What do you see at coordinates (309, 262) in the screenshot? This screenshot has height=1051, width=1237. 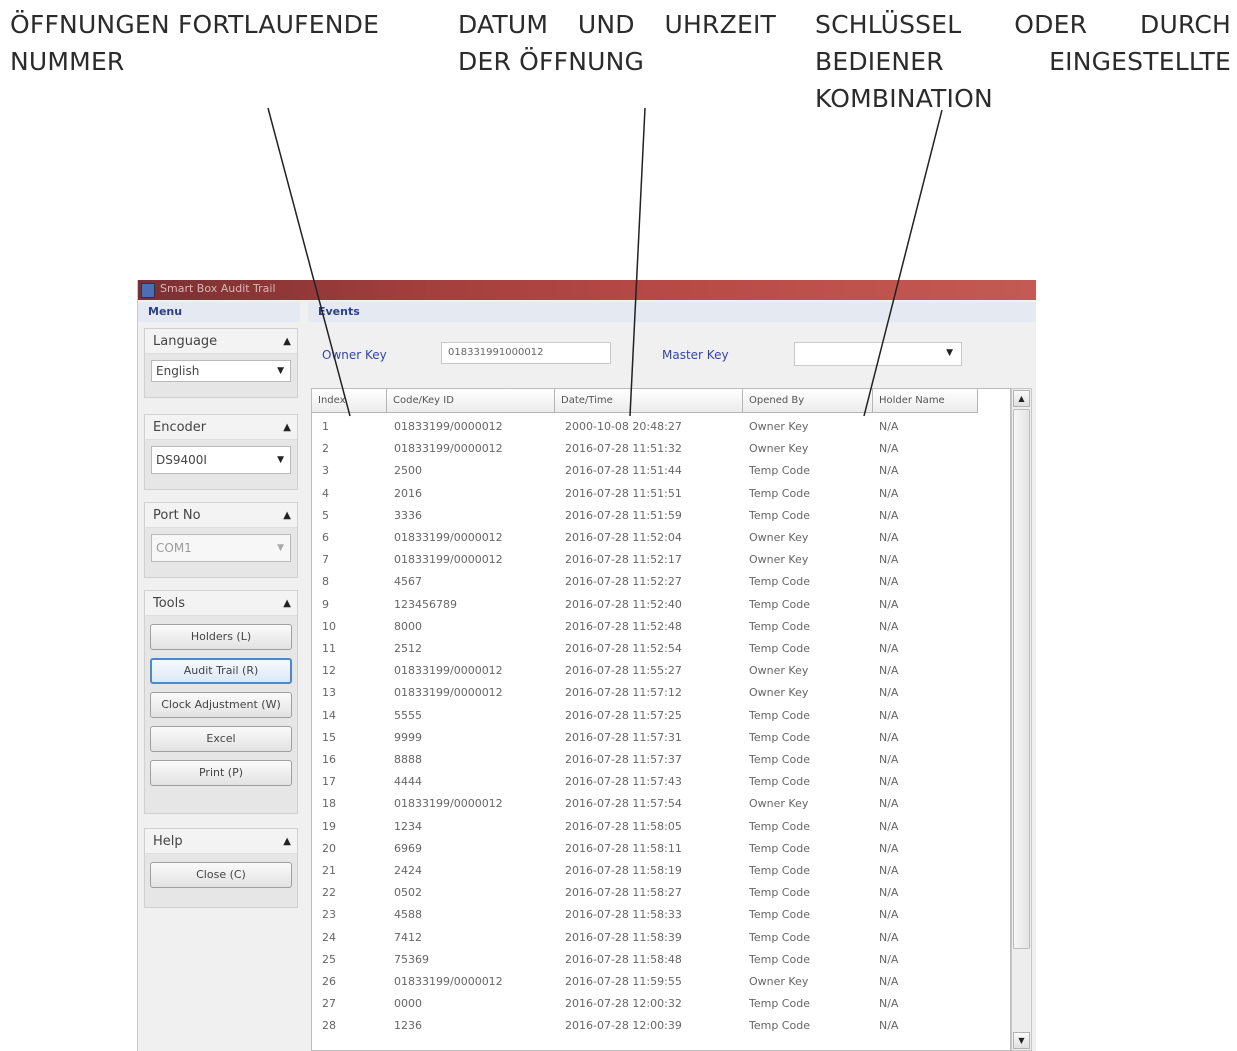 I see `index-pointer-line` at bounding box center [309, 262].